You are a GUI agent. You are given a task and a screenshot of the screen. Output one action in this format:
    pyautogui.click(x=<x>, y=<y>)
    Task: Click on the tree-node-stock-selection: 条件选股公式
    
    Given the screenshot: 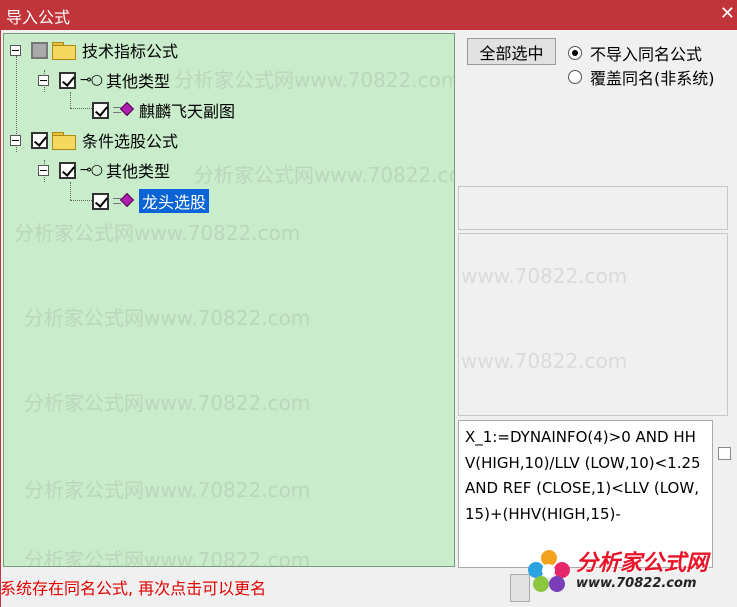 What is the action you would take?
    pyautogui.click(x=94, y=140)
    